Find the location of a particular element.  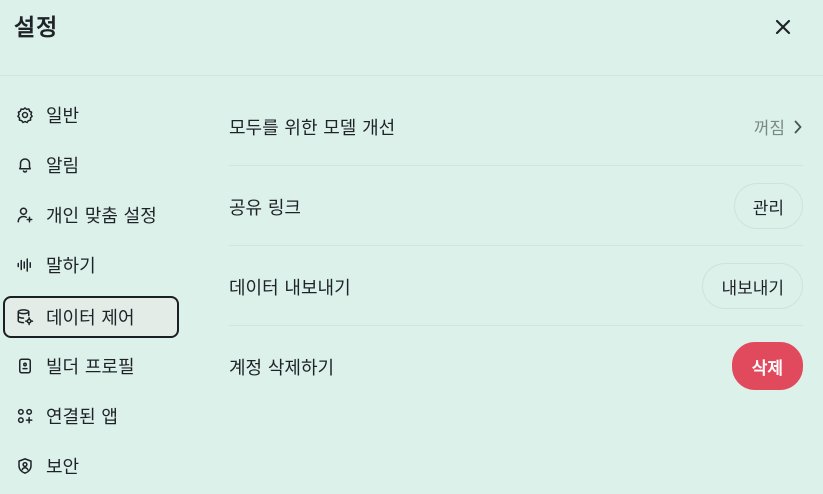

sidebar-item-notifications: 알림 is located at coordinates (91, 165).